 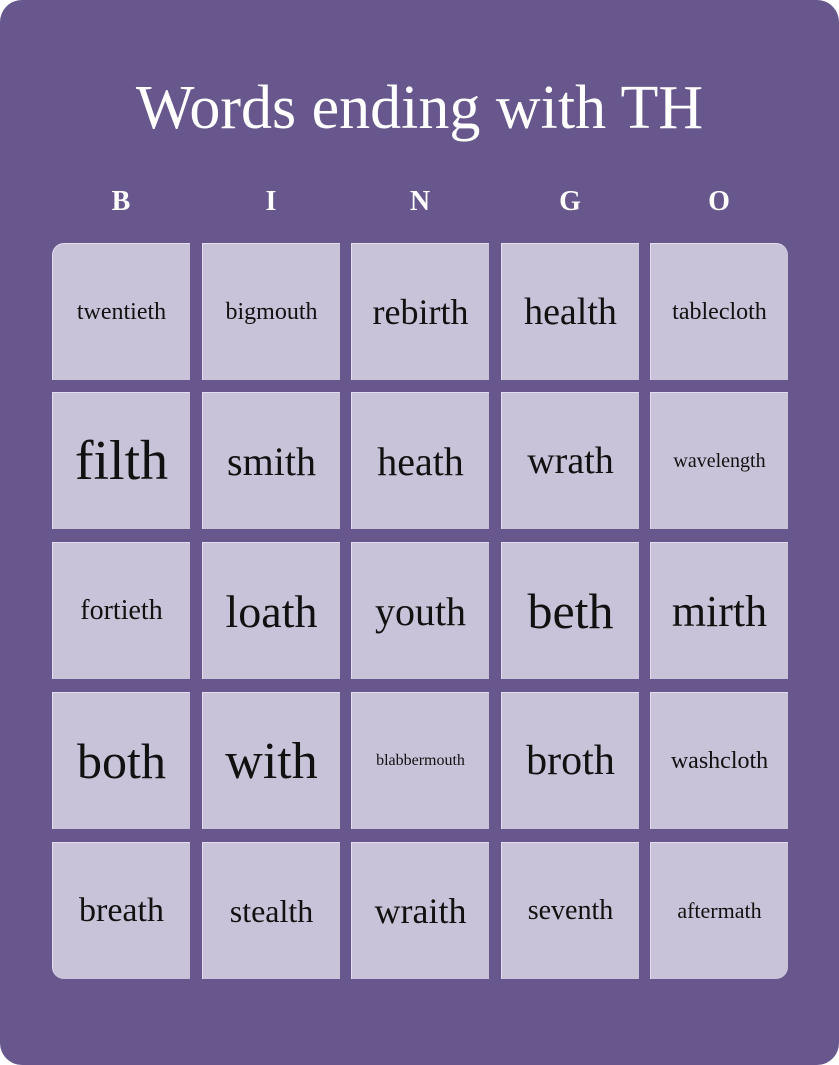 I want to click on bingo-cell: wavelength, so click(x=719, y=460).